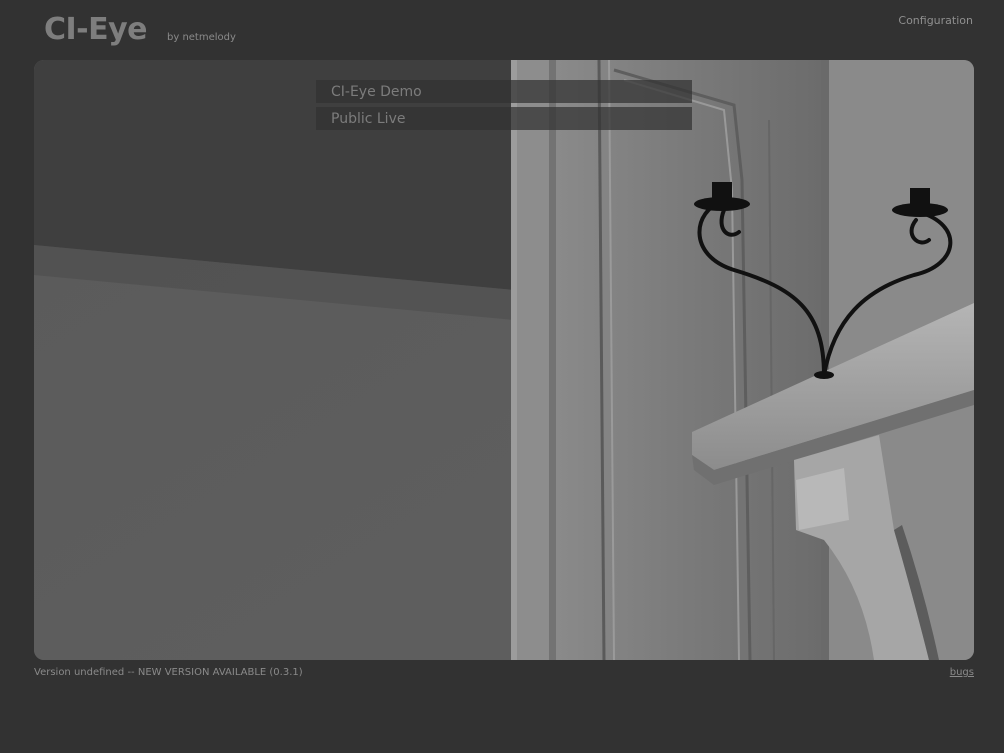  Describe the element at coordinates (504, 118) in the screenshot. I see `menu-item-public-live: Public Live` at that location.